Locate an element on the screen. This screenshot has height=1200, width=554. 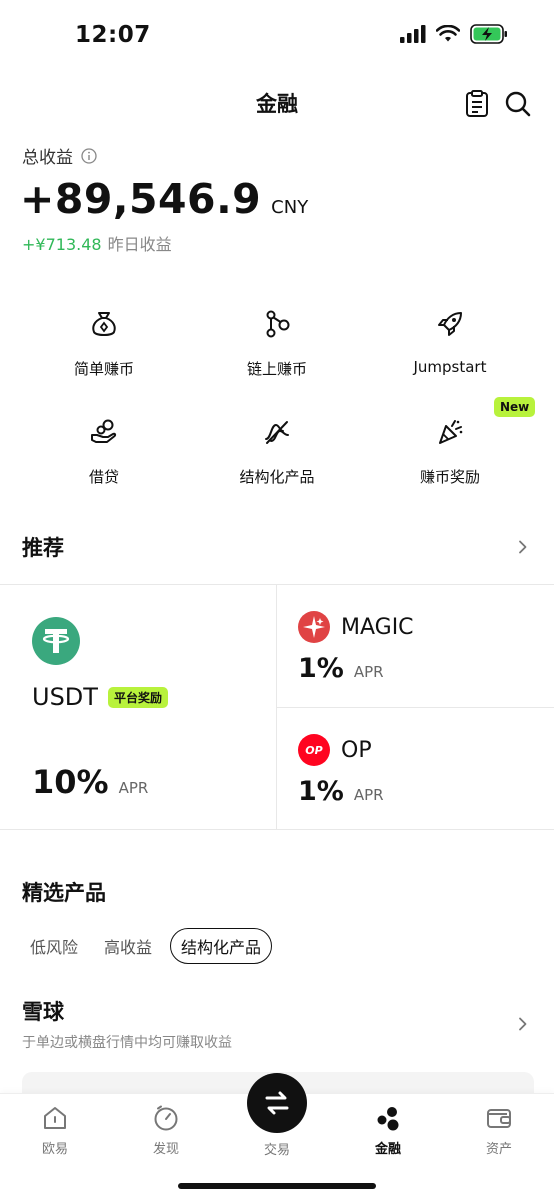
yesterday-earnings-label: 昨日收益 is located at coordinates (139, 244).